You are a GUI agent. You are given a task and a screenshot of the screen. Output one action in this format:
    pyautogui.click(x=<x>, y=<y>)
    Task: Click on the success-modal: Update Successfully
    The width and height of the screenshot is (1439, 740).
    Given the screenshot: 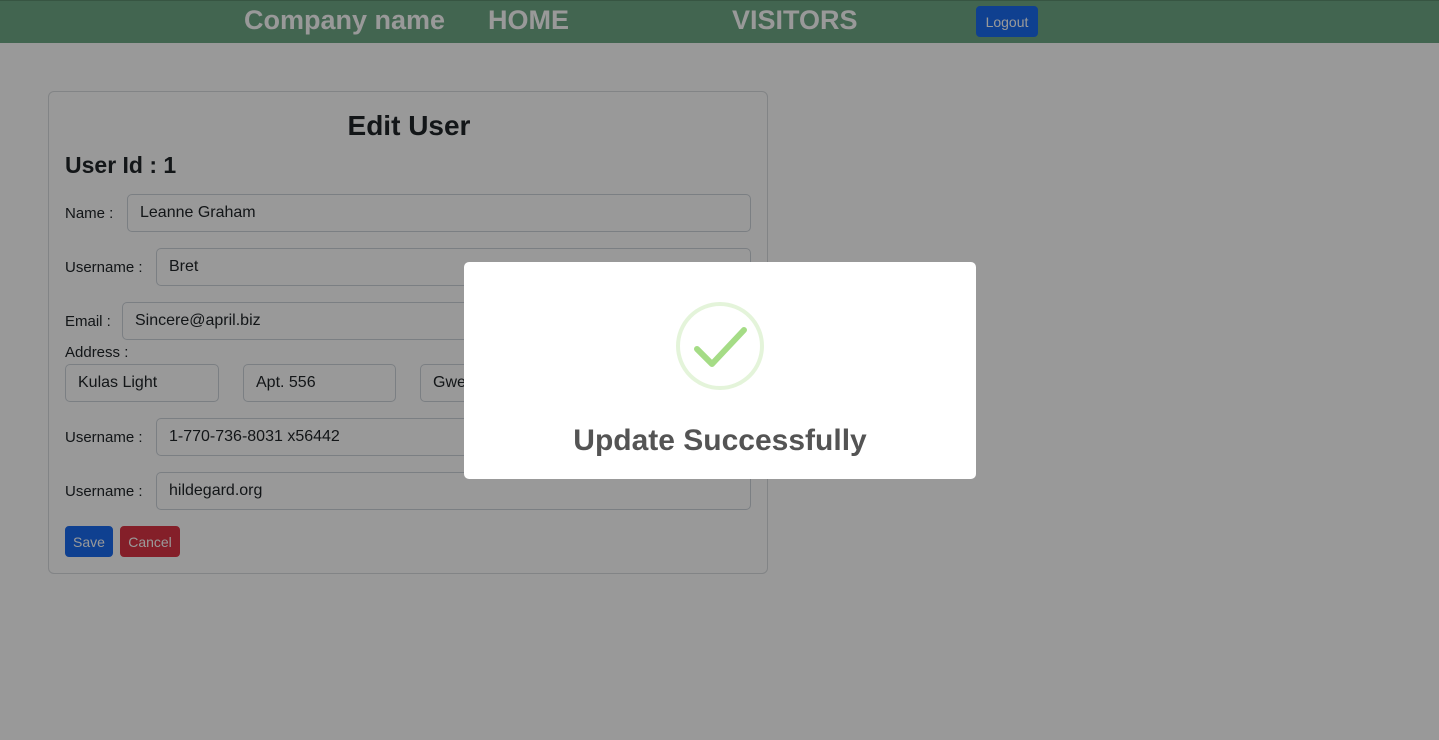 What is the action you would take?
    pyautogui.click(x=720, y=370)
    